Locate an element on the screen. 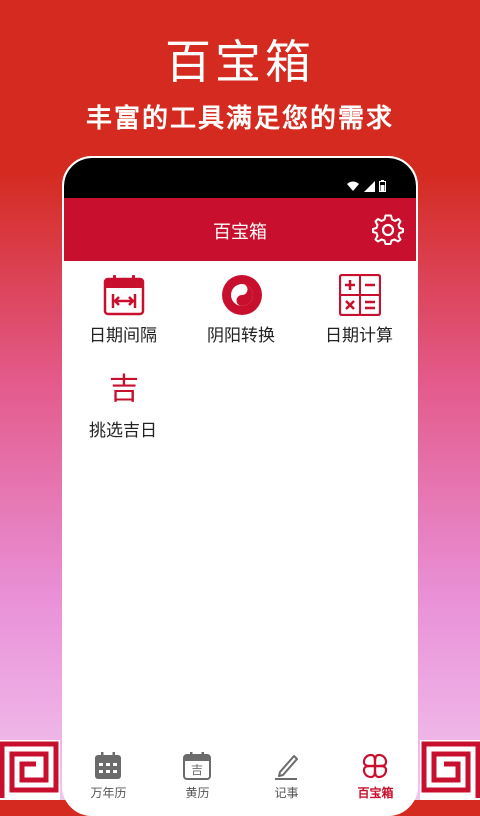  nav-label: 记事 is located at coordinates (286, 793).